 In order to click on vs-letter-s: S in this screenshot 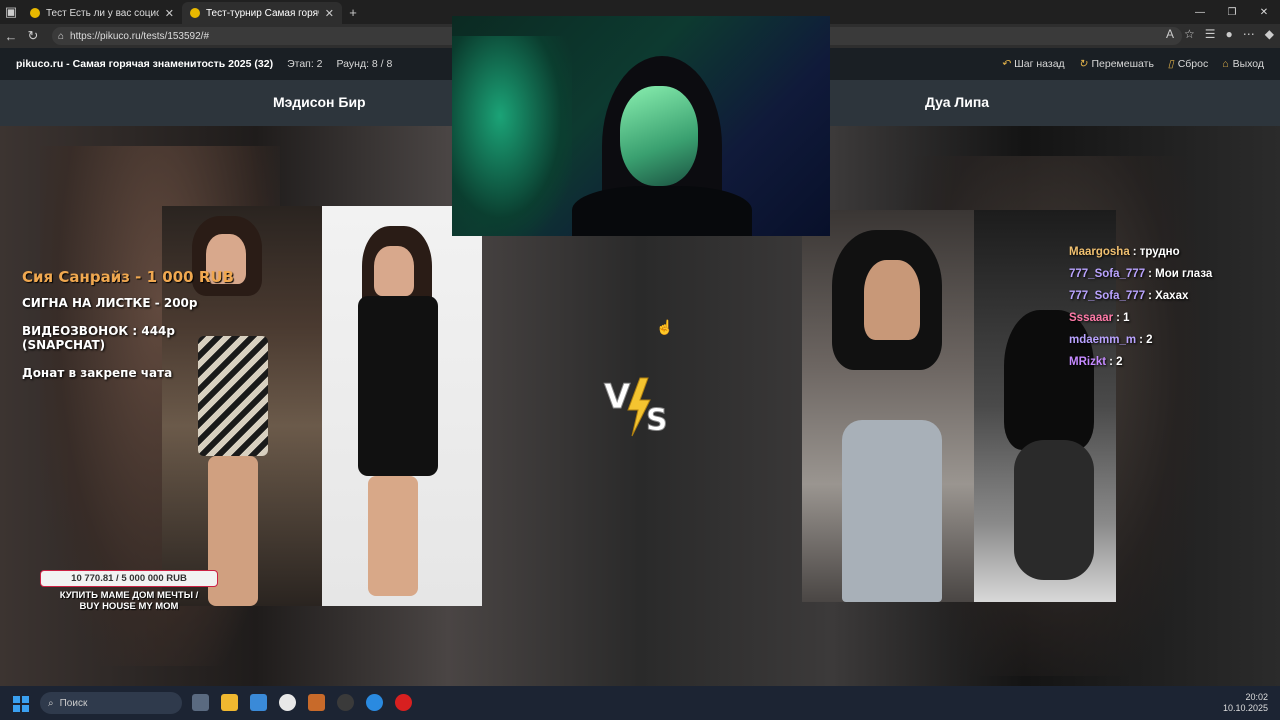, I will do `click(657, 420)`.